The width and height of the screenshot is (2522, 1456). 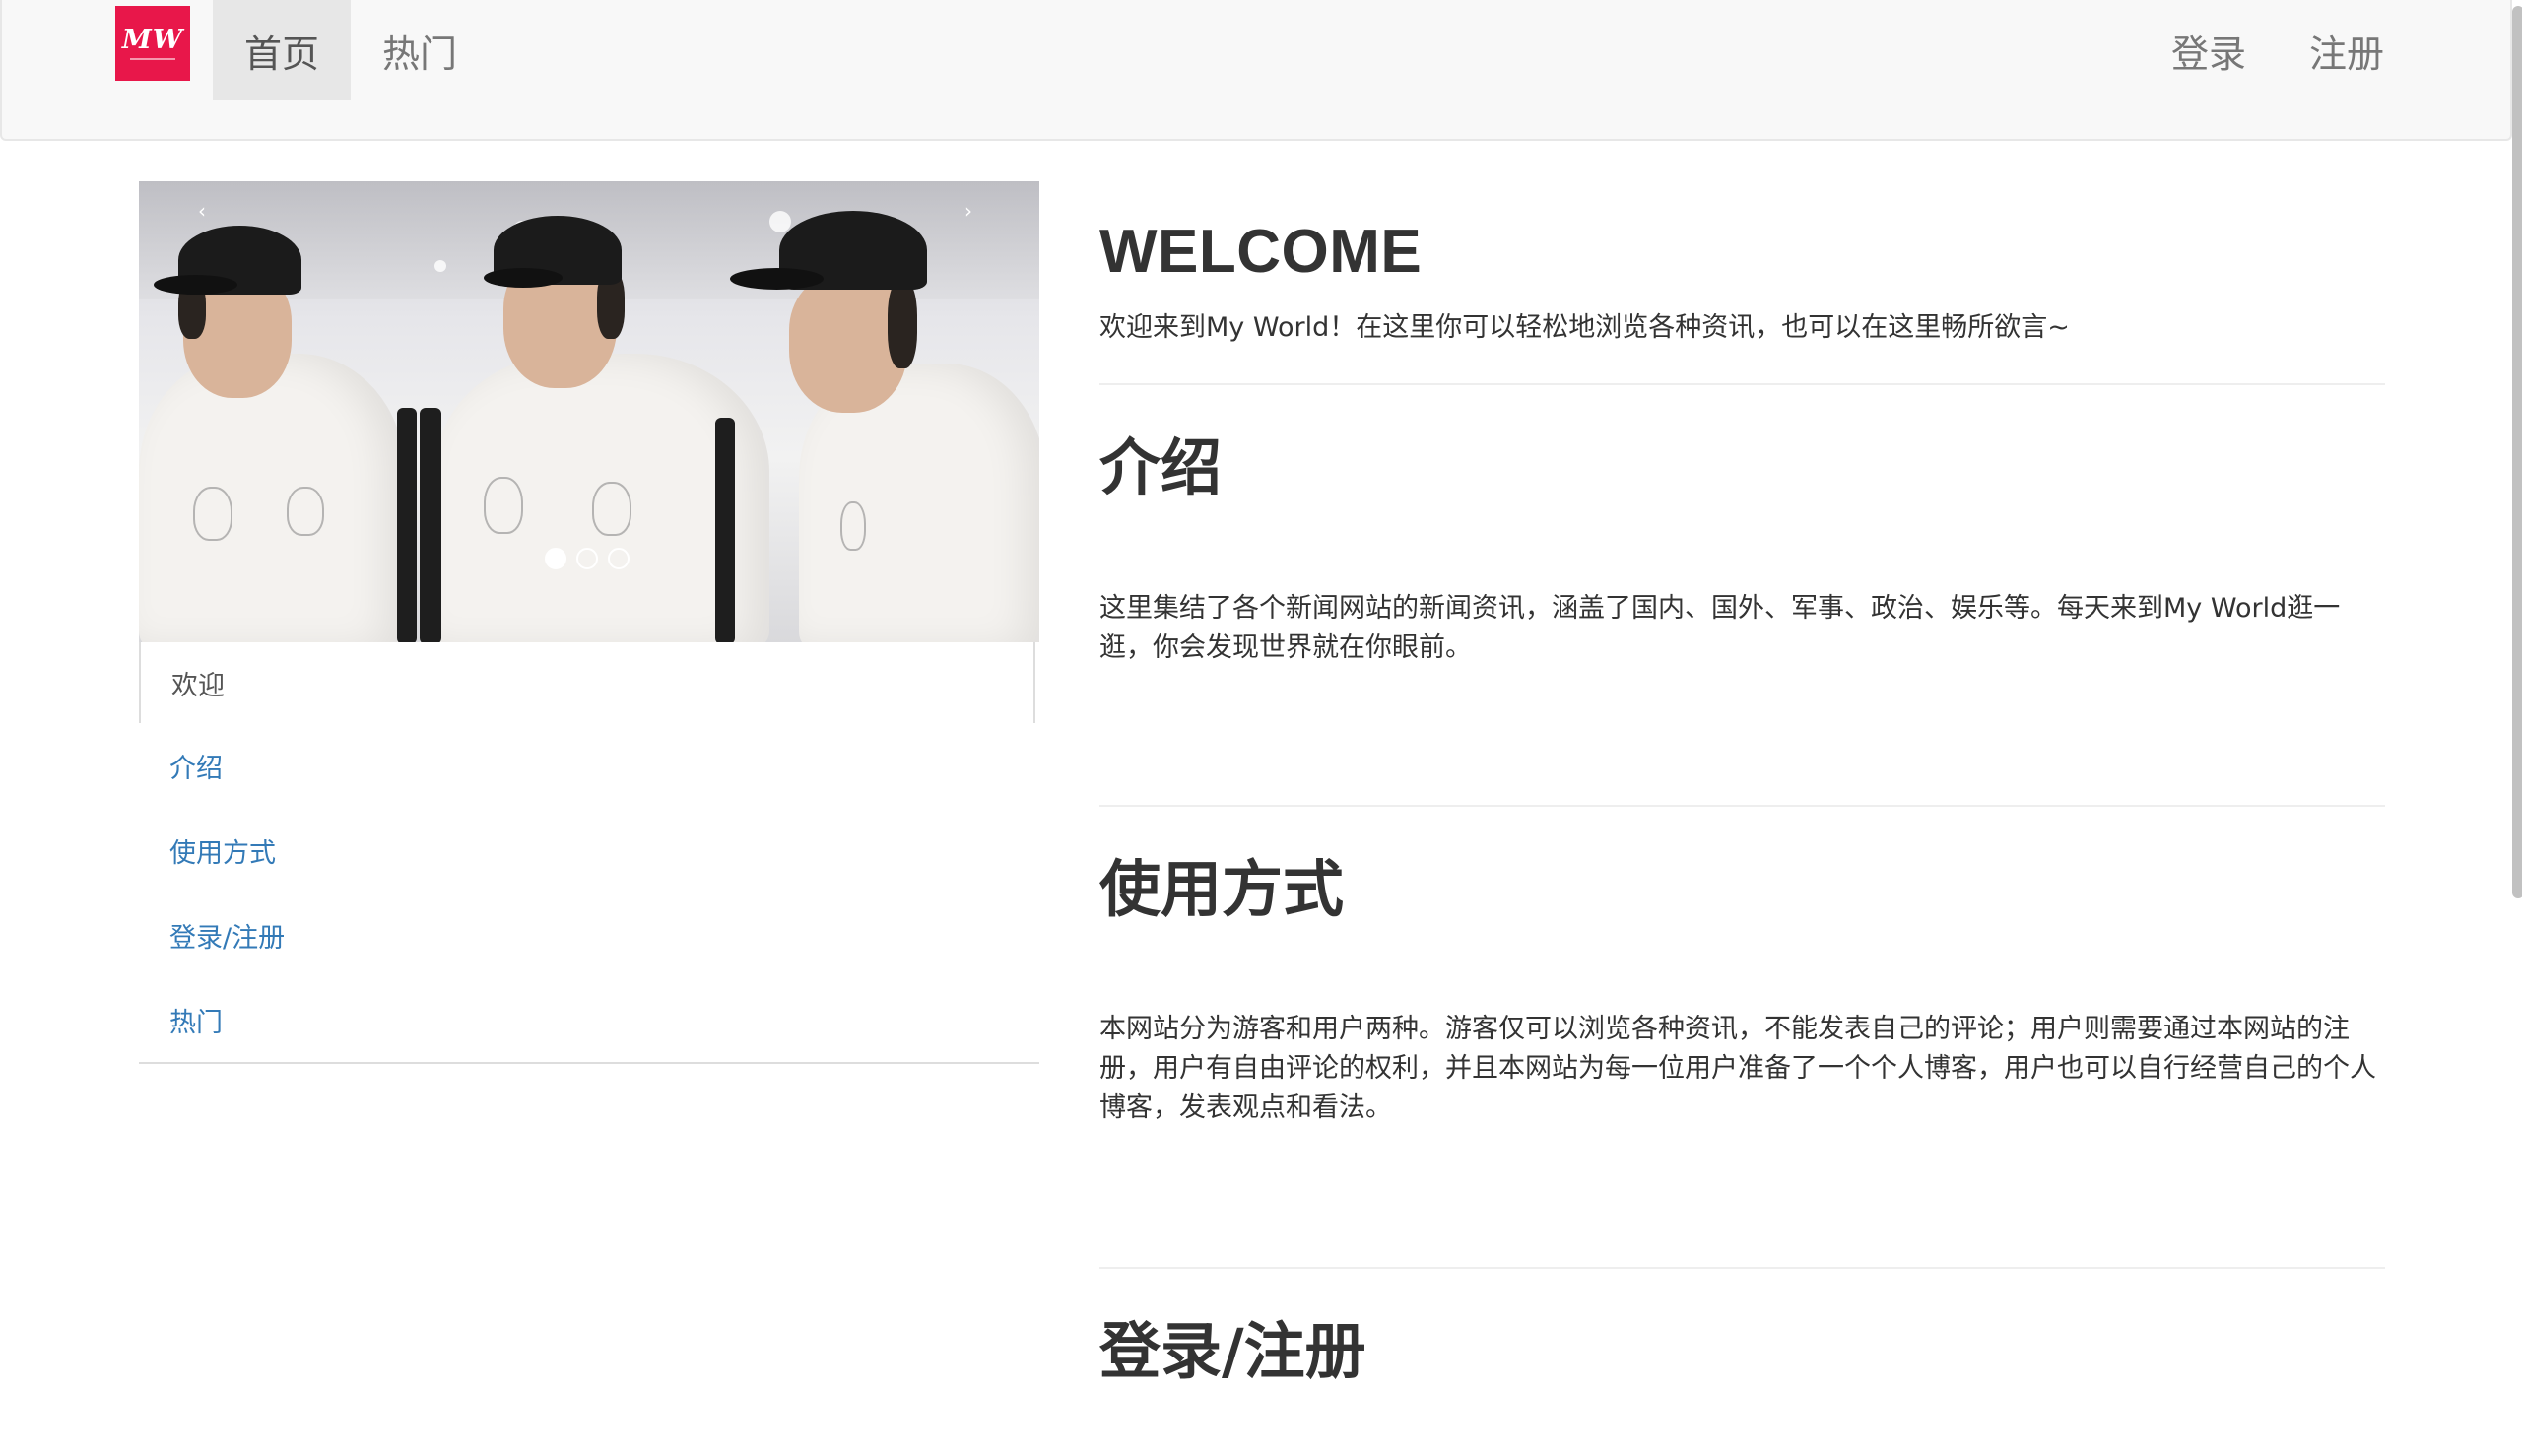 I want to click on image-carousel: ‹ ›, so click(x=589, y=411).